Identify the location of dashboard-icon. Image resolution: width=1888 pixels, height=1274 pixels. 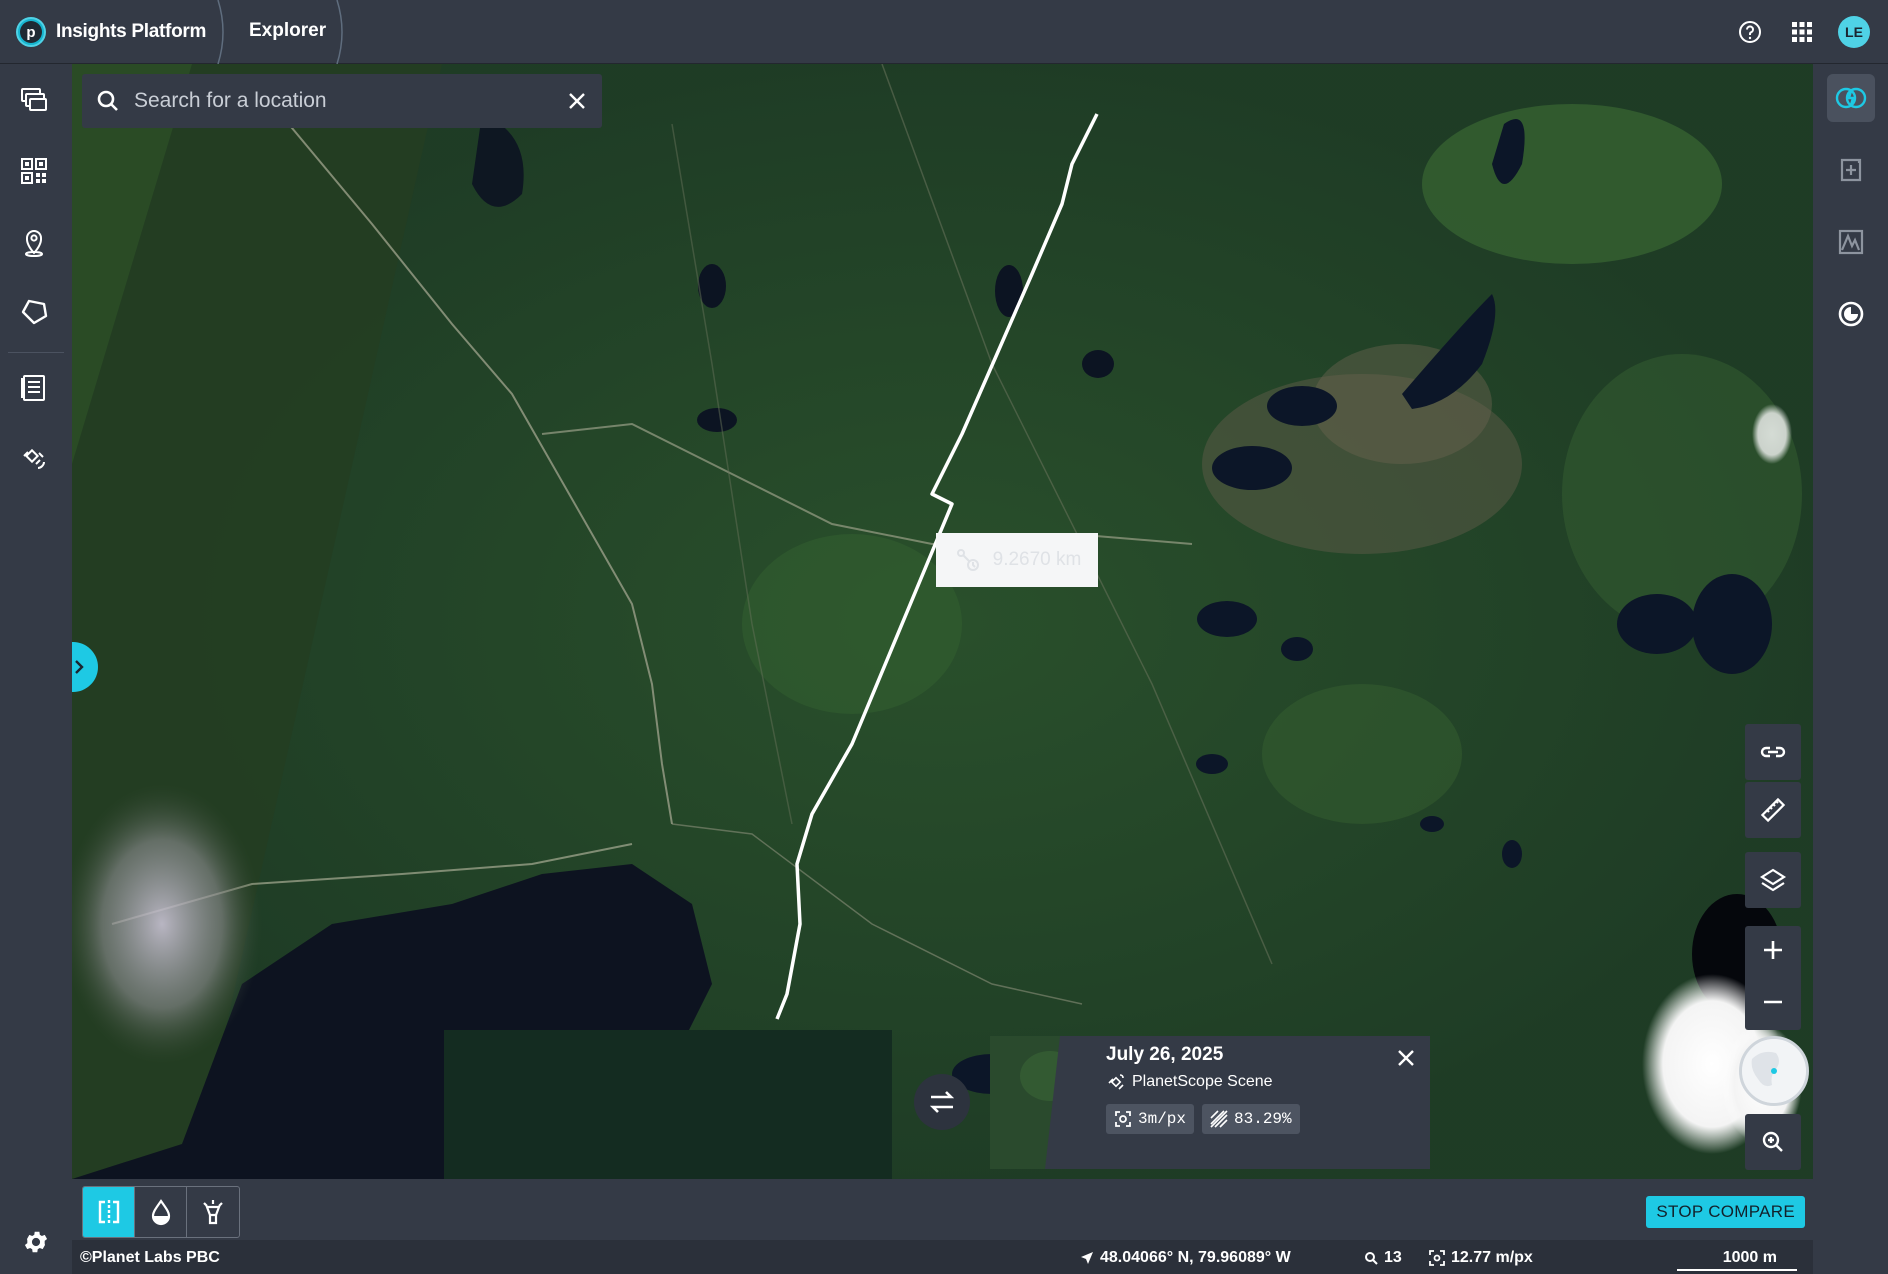
(34, 171).